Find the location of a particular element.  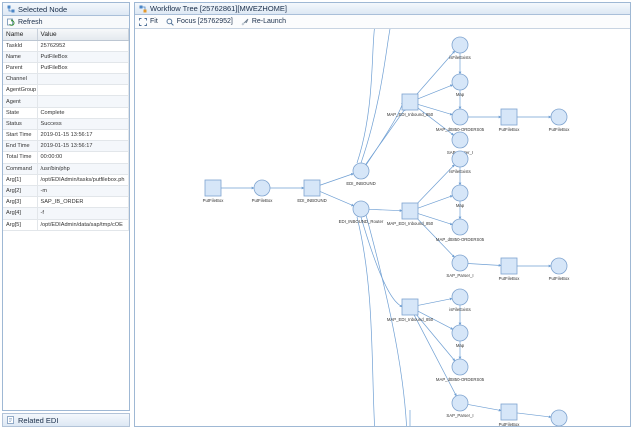

column-header-name: Name is located at coordinates (20, 35).